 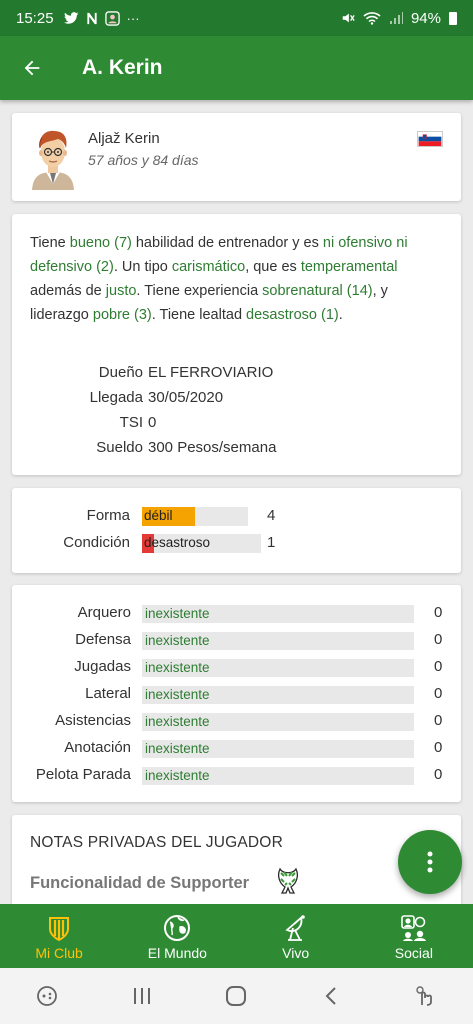 I want to click on bottom-navigation: Mi Club El Mundo Vivo Social, so click(x=236, y=936).